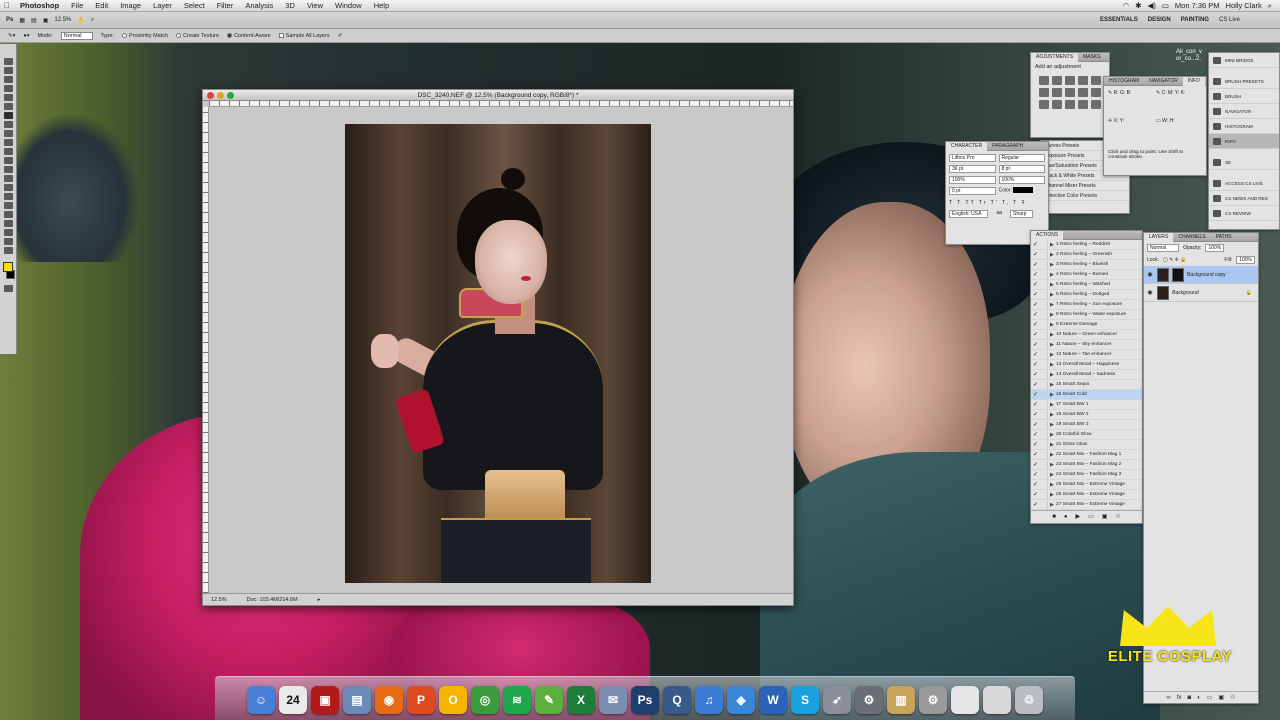 The image size is (1280, 720). What do you see at coordinates (1086, 275) in the screenshot?
I see `action-item: ✓ ▶ 4 Retro feeling – Burned` at bounding box center [1086, 275].